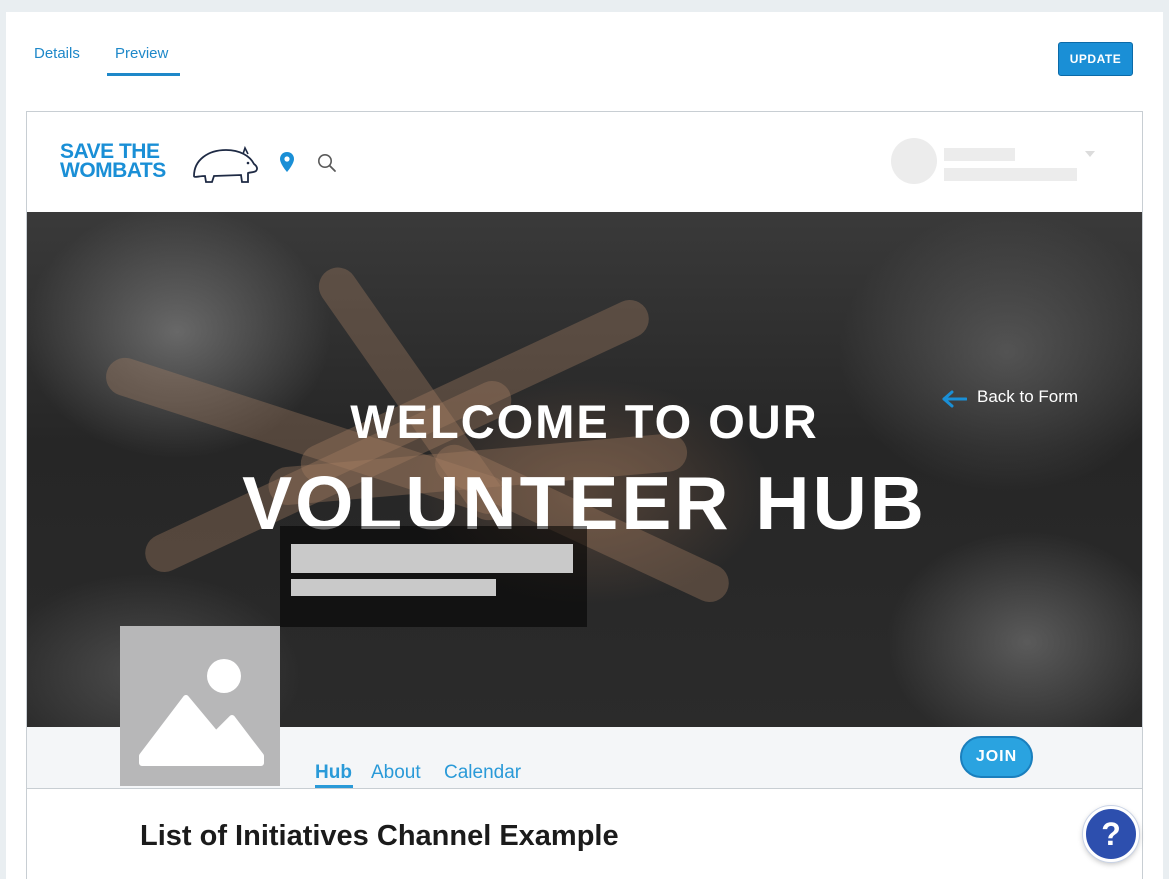 This screenshot has width=1169, height=879. Describe the element at coordinates (584, 162) in the screenshot. I see `site-header: SAVE THE WOMBATS` at that location.